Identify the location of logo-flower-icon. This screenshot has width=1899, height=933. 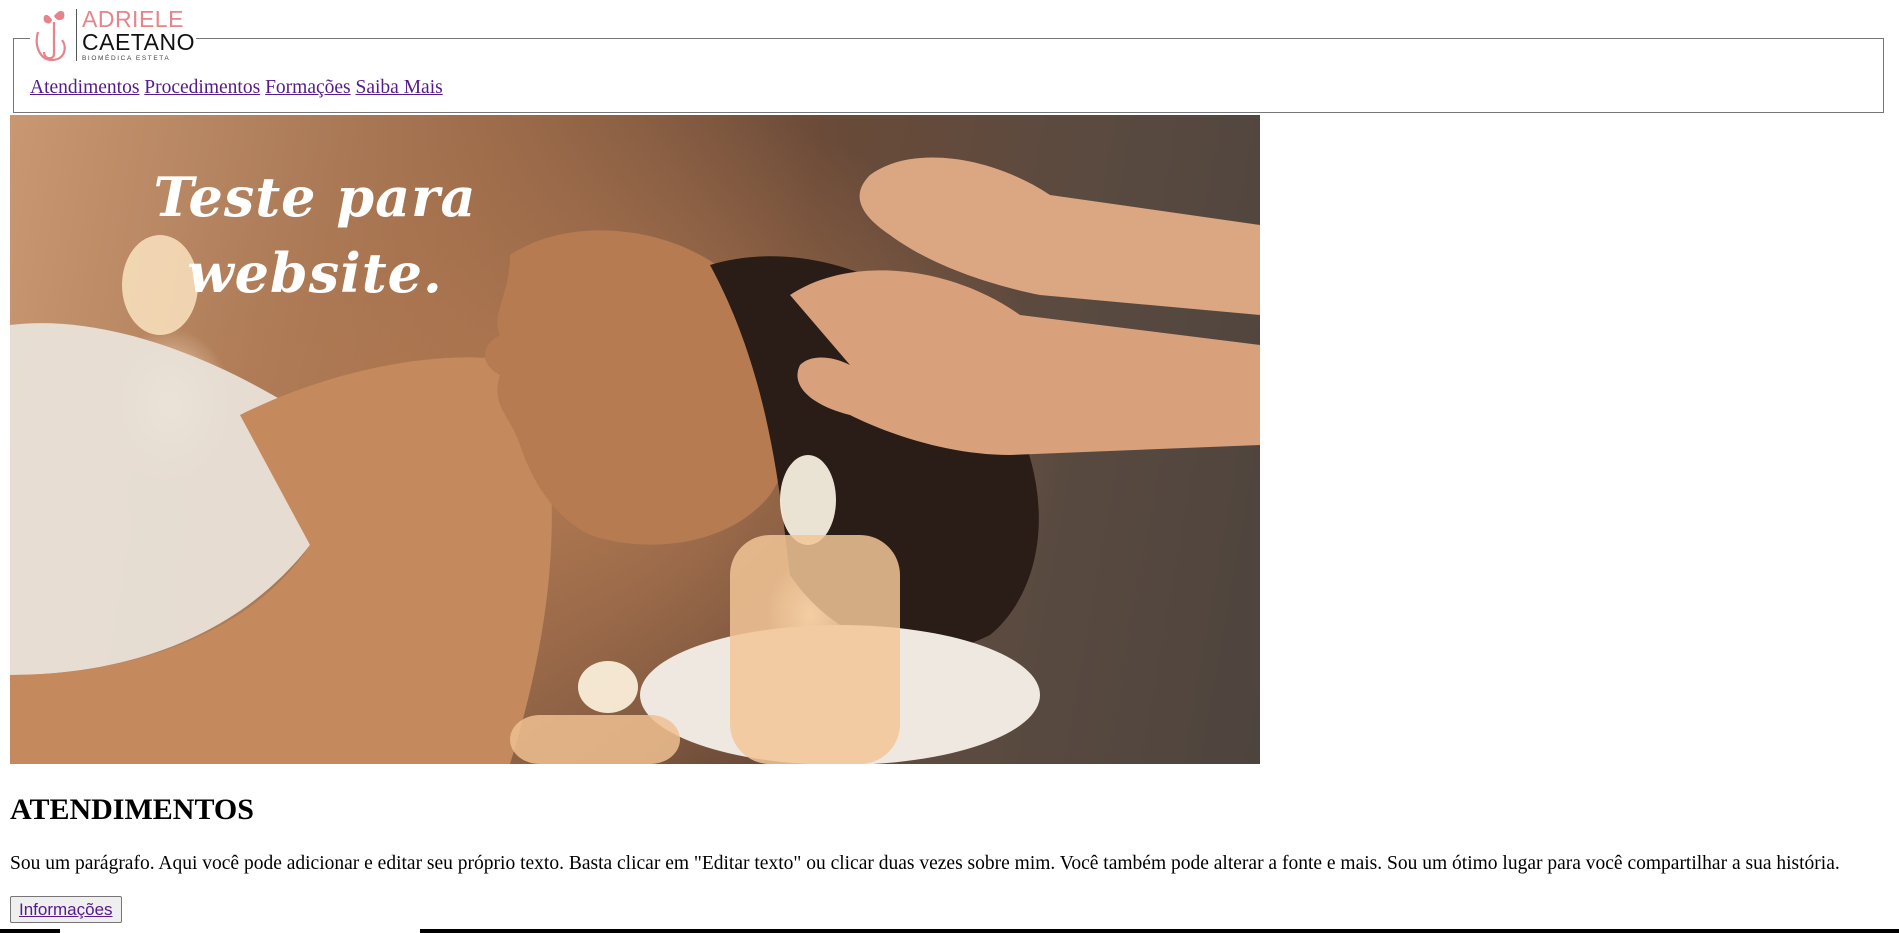
(50, 36).